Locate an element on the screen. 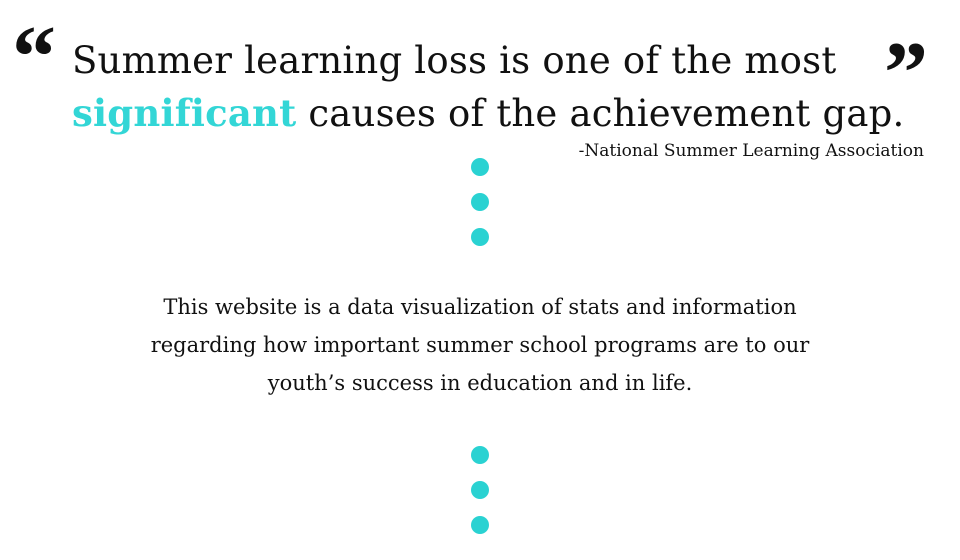 The image size is (960, 560). quote-line-2-rest: causes of the achievement gap. is located at coordinates (600, 113).